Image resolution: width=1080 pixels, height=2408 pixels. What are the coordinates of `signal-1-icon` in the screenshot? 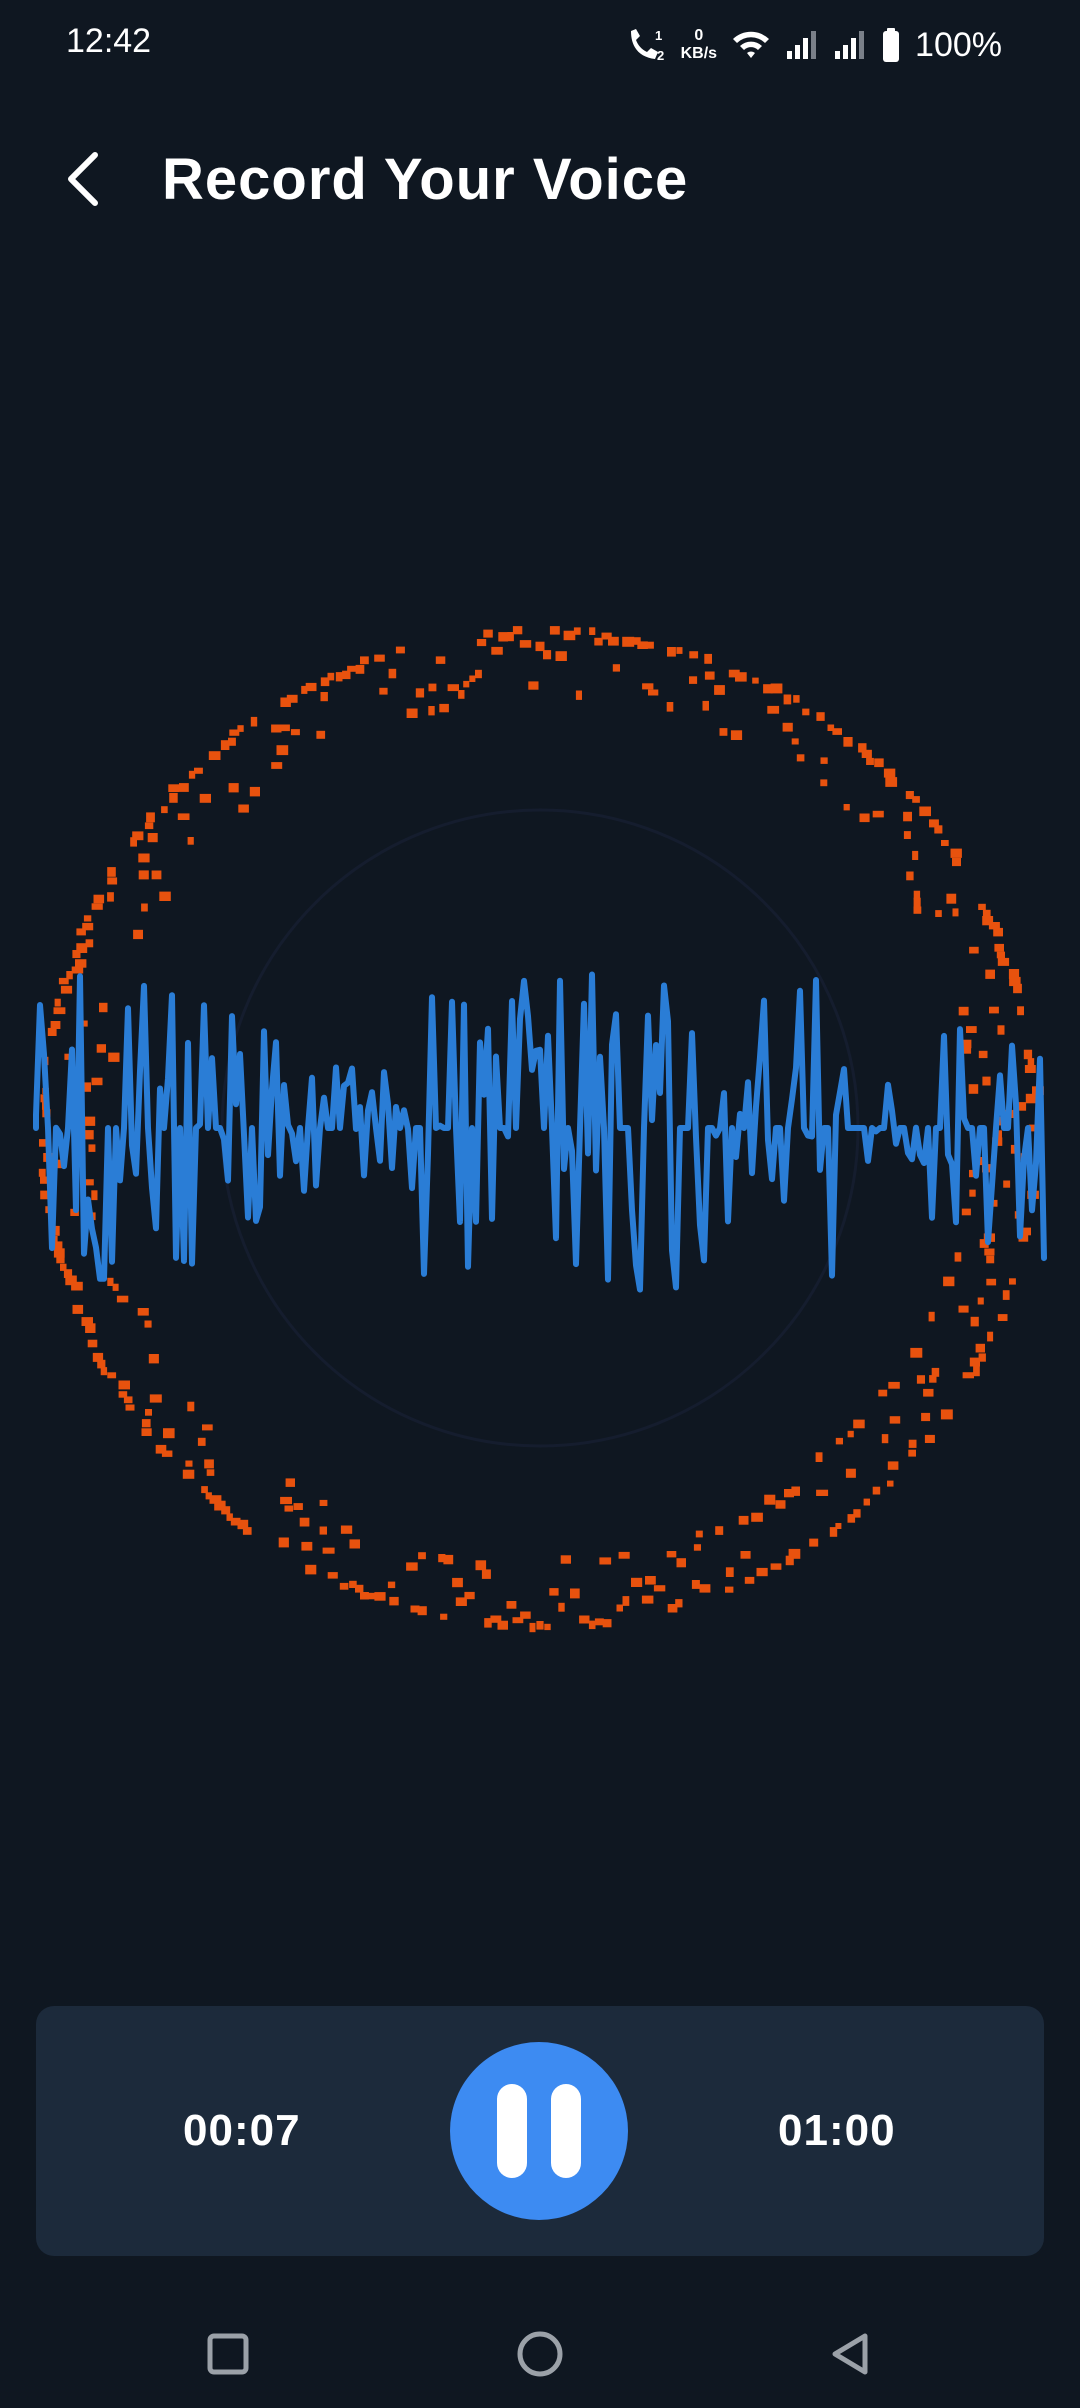 It's located at (802, 45).